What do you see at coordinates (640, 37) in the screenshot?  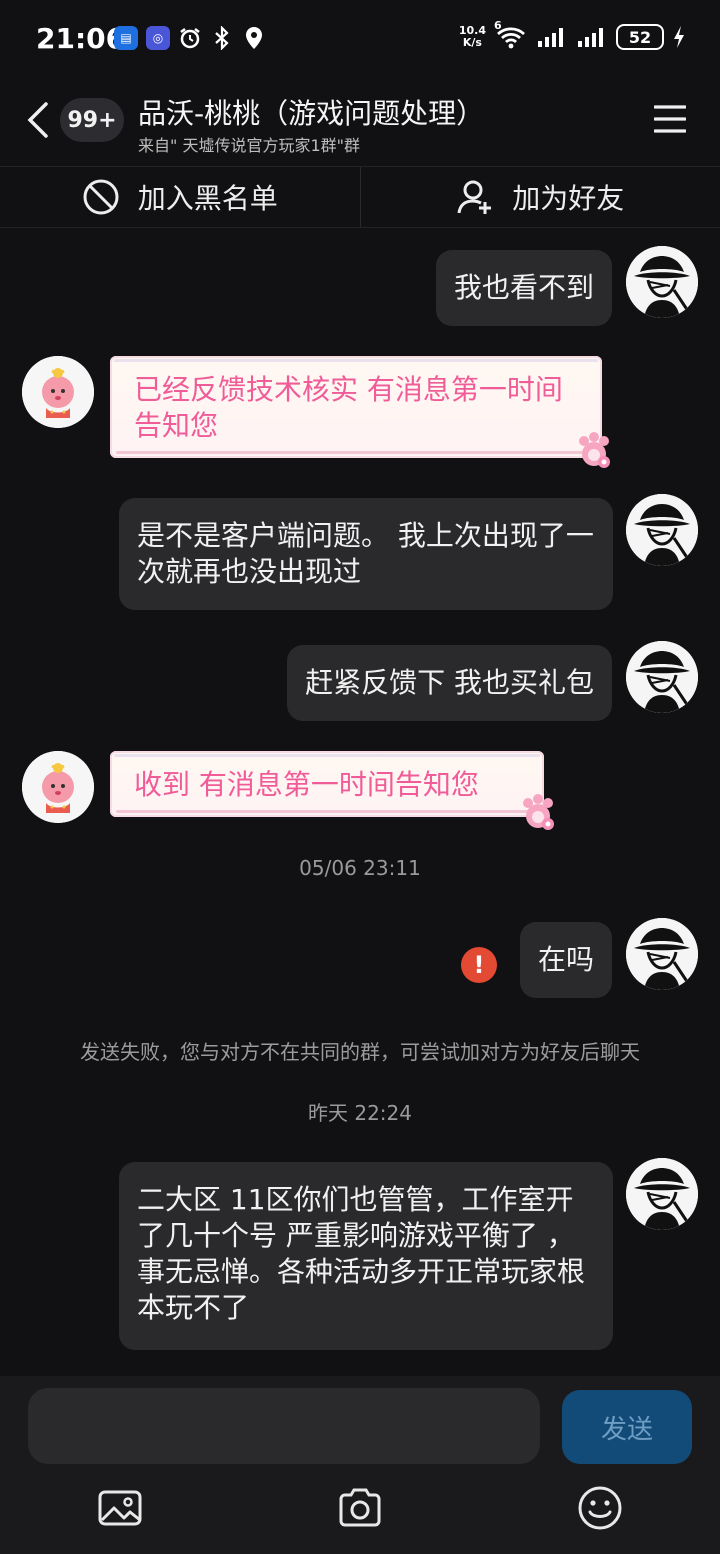 I see `battery-indicator: 52` at bounding box center [640, 37].